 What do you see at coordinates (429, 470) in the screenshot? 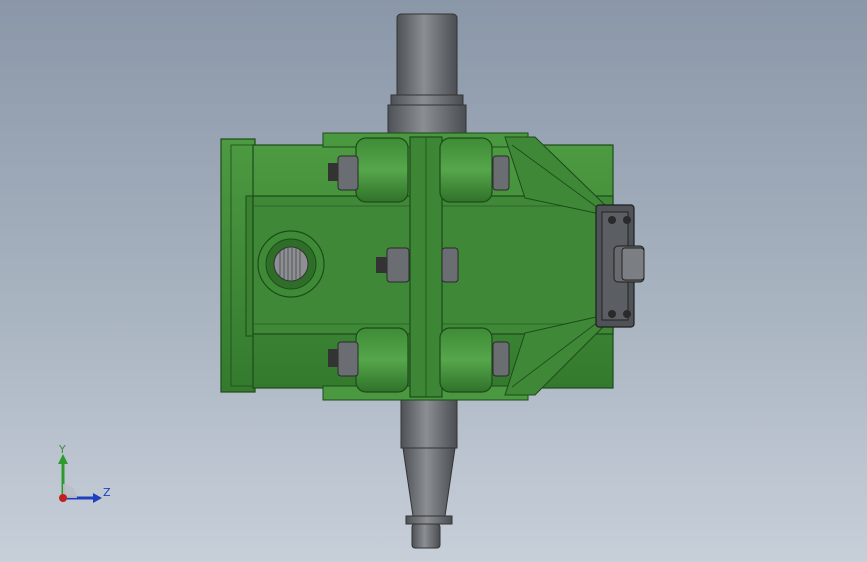
I see `lower-shaft` at bounding box center [429, 470].